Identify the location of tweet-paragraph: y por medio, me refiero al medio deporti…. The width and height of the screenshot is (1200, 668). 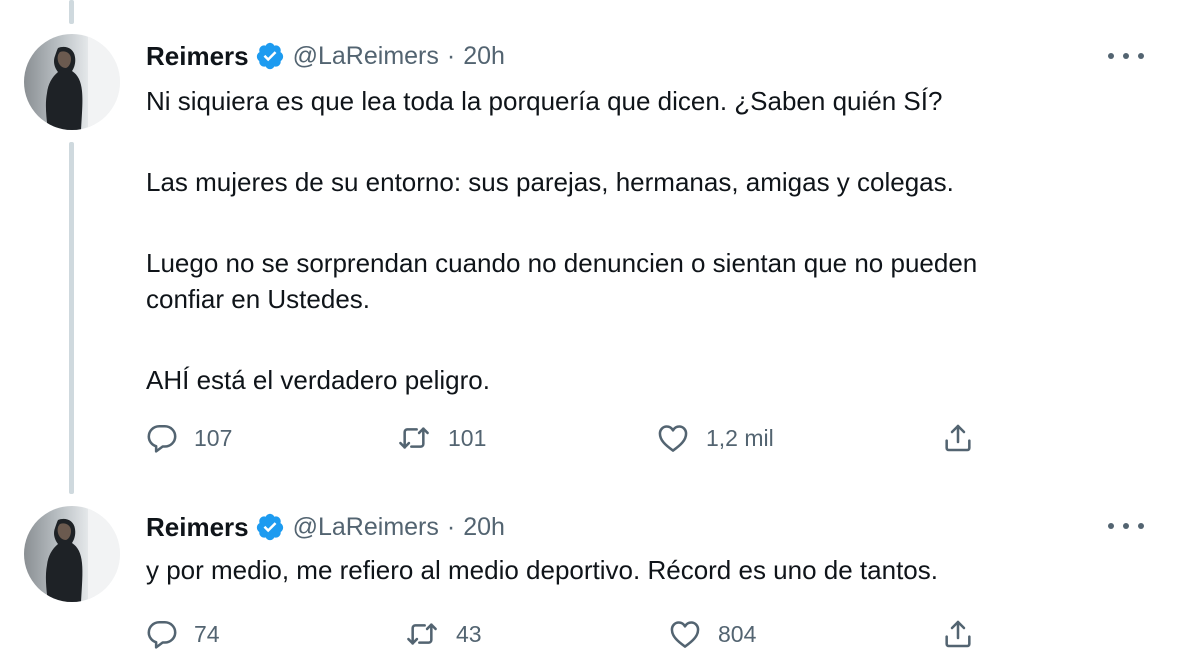
(542, 570).